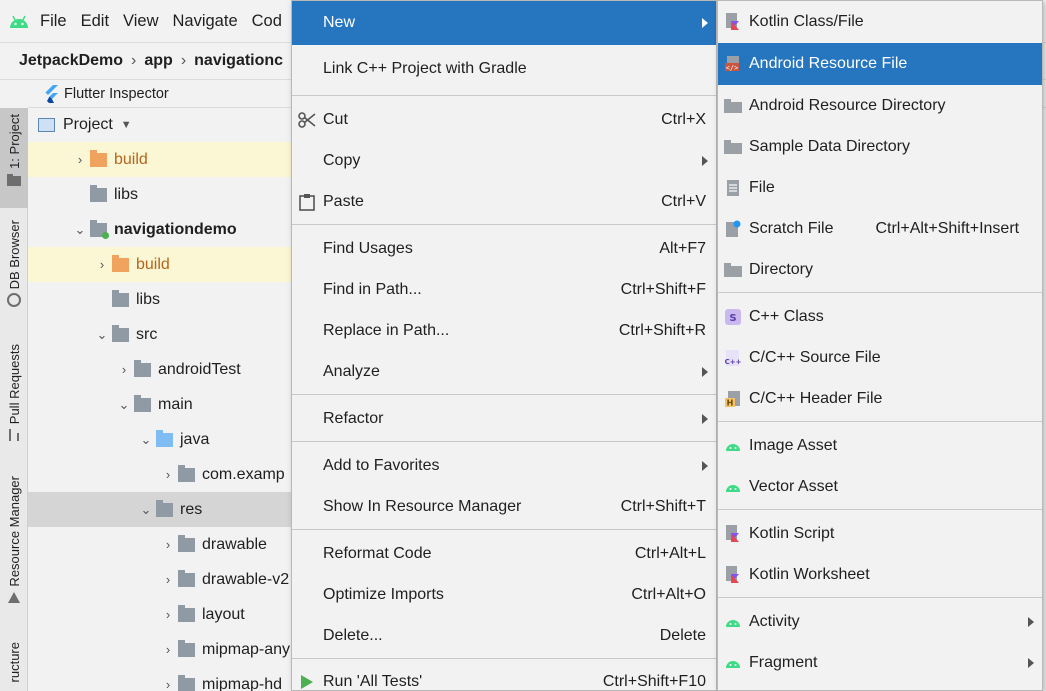 Image resolution: width=1046 pixels, height=691 pixels. What do you see at coordinates (71, 61) in the screenshot?
I see `breadcrumb-project: JetpackDemo` at bounding box center [71, 61].